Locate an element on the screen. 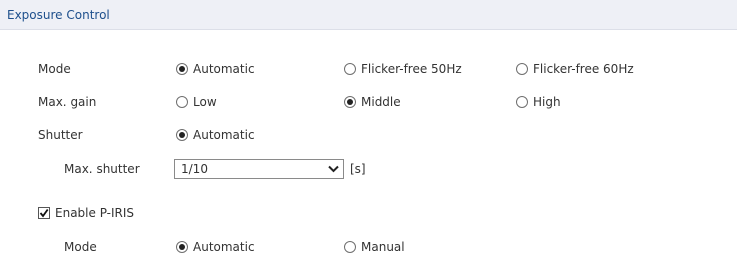  checkbox-checked-icon is located at coordinates (44, 213).